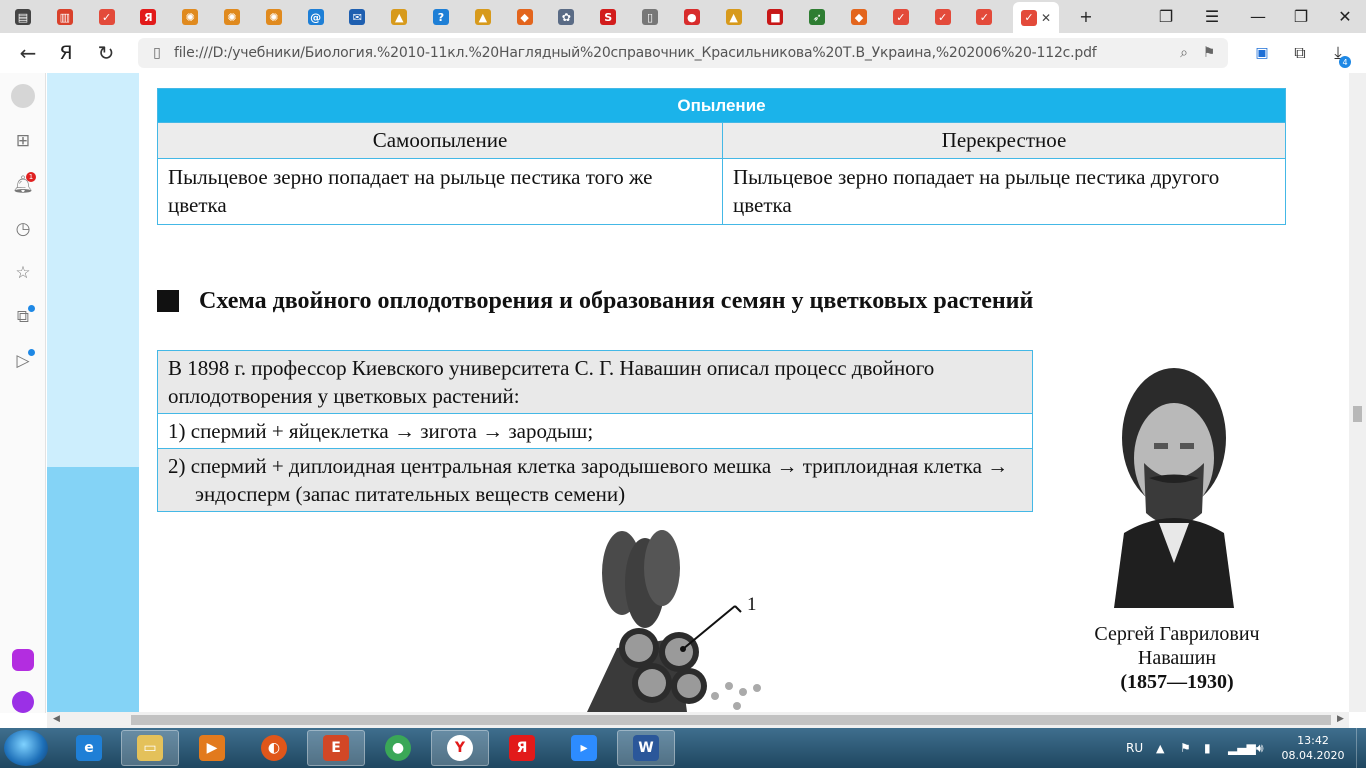  What do you see at coordinates (859, 17) in the screenshot?
I see `tab-20: ◆` at bounding box center [859, 17].